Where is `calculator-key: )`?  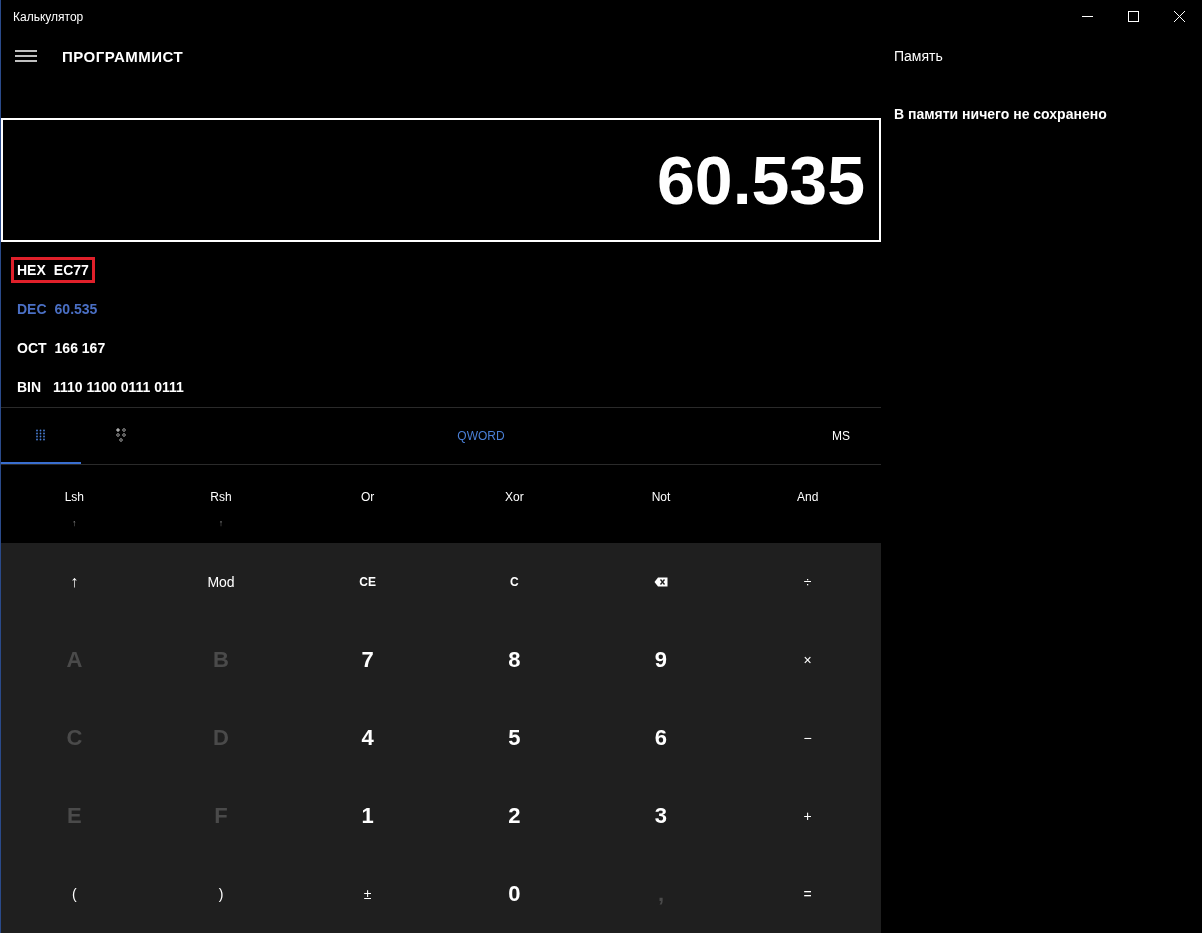 calculator-key: ) is located at coordinates (221, 894).